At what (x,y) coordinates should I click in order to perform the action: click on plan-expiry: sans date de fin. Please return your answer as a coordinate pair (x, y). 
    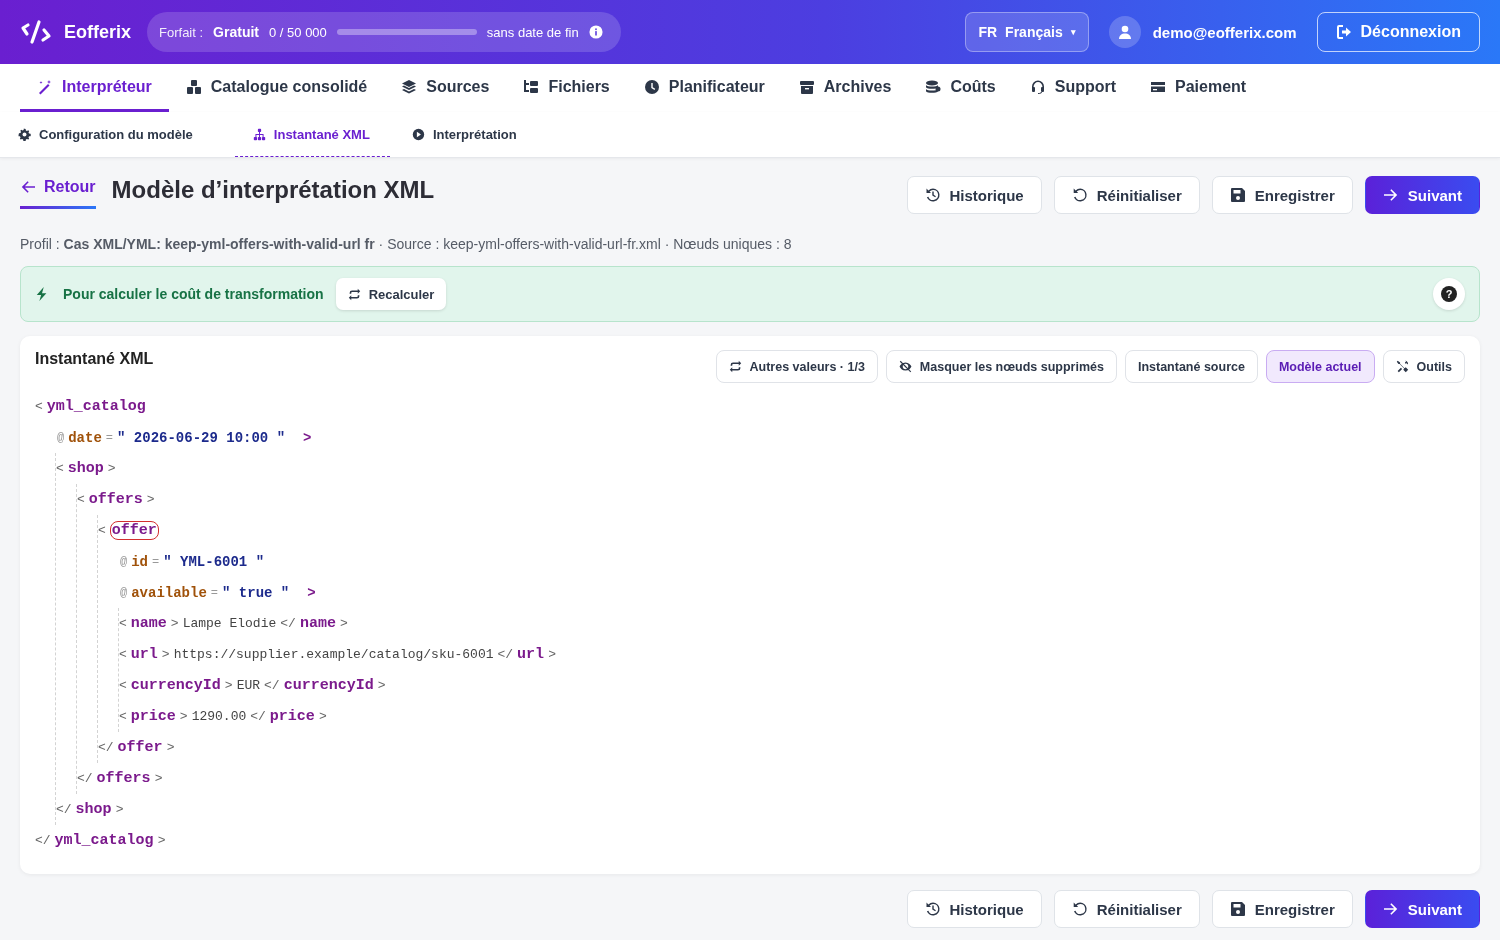
    Looking at the image, I should click on (532, 32).